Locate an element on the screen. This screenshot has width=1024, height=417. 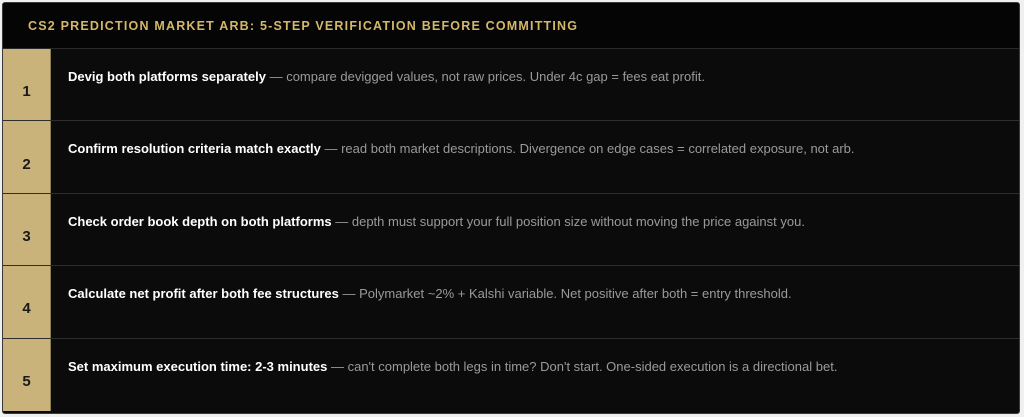
step-number: 4 is located at coordinates (27, 302).